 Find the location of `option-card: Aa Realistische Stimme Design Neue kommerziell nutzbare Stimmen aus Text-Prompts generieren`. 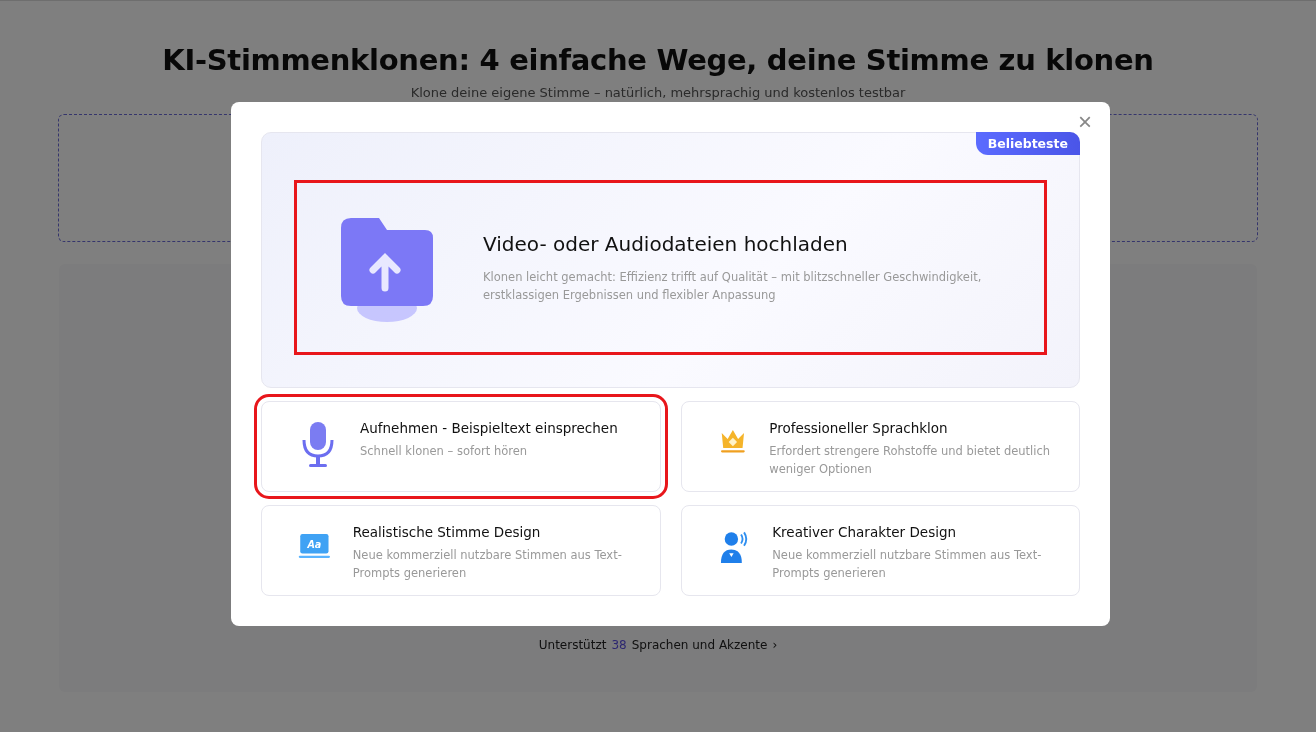

option-card: Aa Realistische Stimme Design Neue kommerziell nutzbare Stimmen aus Text-Prompts generieren is located at coordinates (461, 550).